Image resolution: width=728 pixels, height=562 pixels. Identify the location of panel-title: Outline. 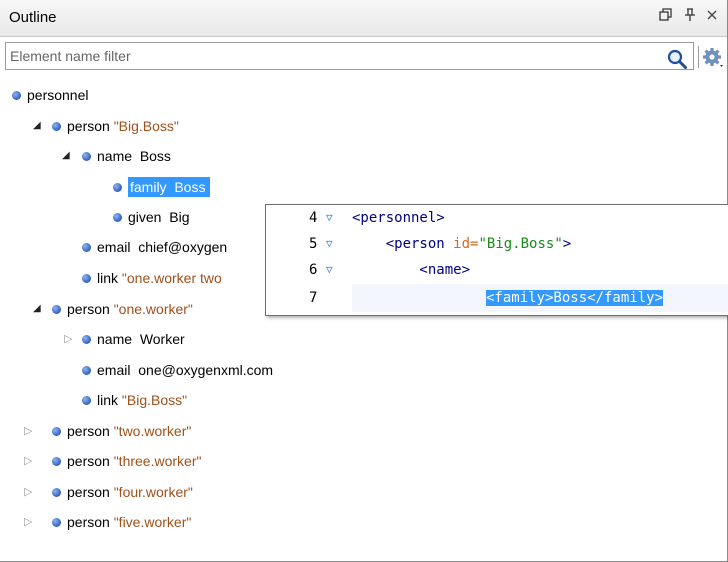
(33, 17).